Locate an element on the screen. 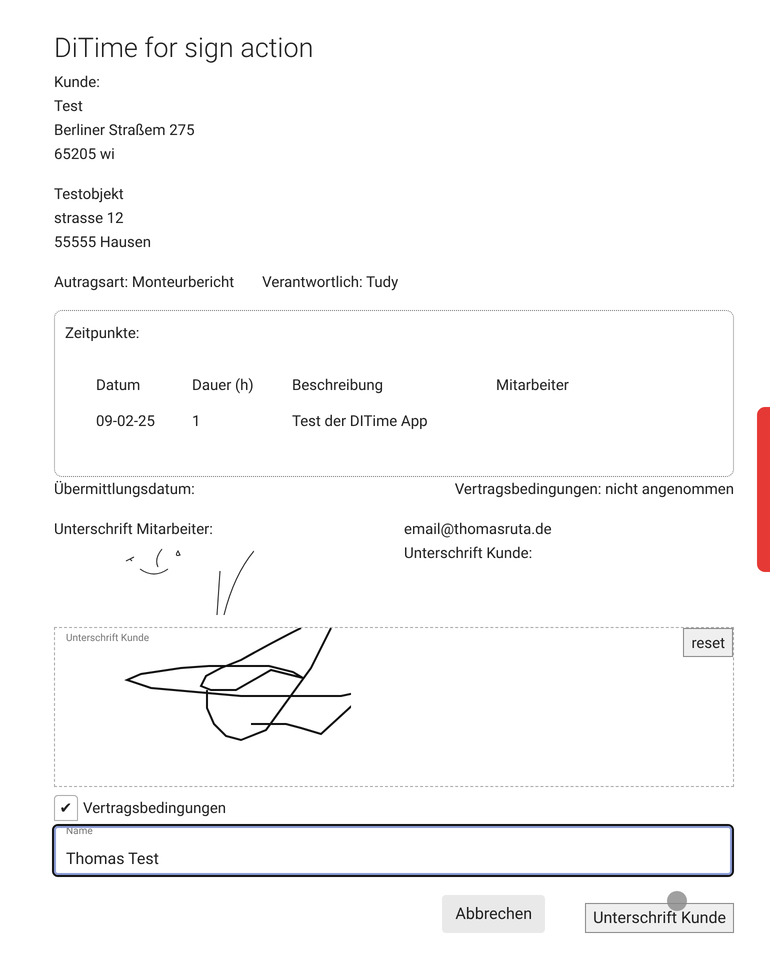 Image resolution: width=770 pixels, height=965 pixels. checkbox-label: Vertragsbedingungen is located at coordinates (154, 808).